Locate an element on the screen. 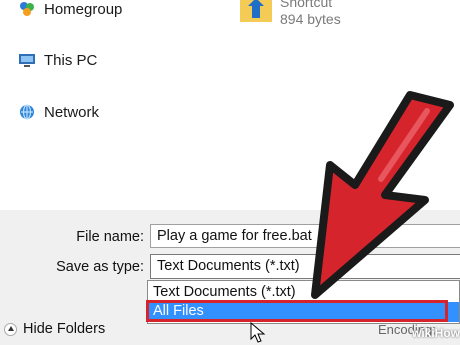  nav-item-network: Network is located at coordinates (58, 112).